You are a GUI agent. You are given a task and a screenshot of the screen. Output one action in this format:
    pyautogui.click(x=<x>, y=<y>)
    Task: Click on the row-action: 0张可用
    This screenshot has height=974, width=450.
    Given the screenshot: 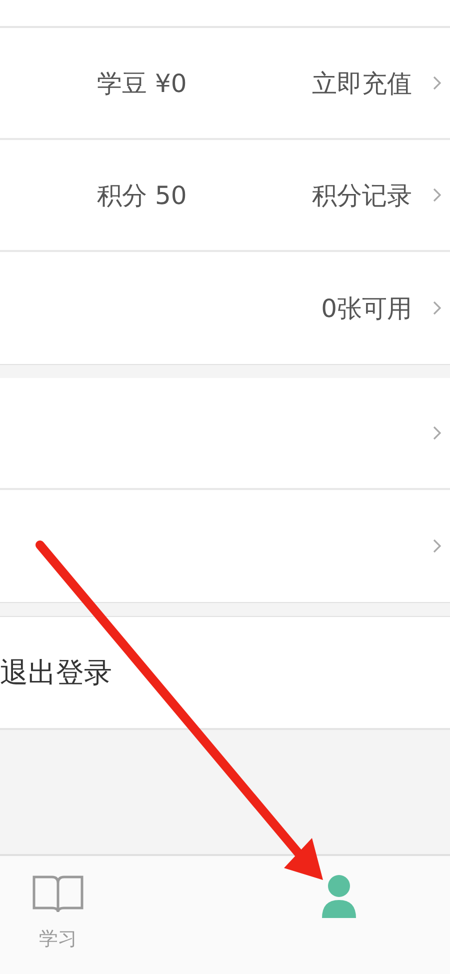 What is the action you would take?
    pyautogui.click(x=366, y=308)
    